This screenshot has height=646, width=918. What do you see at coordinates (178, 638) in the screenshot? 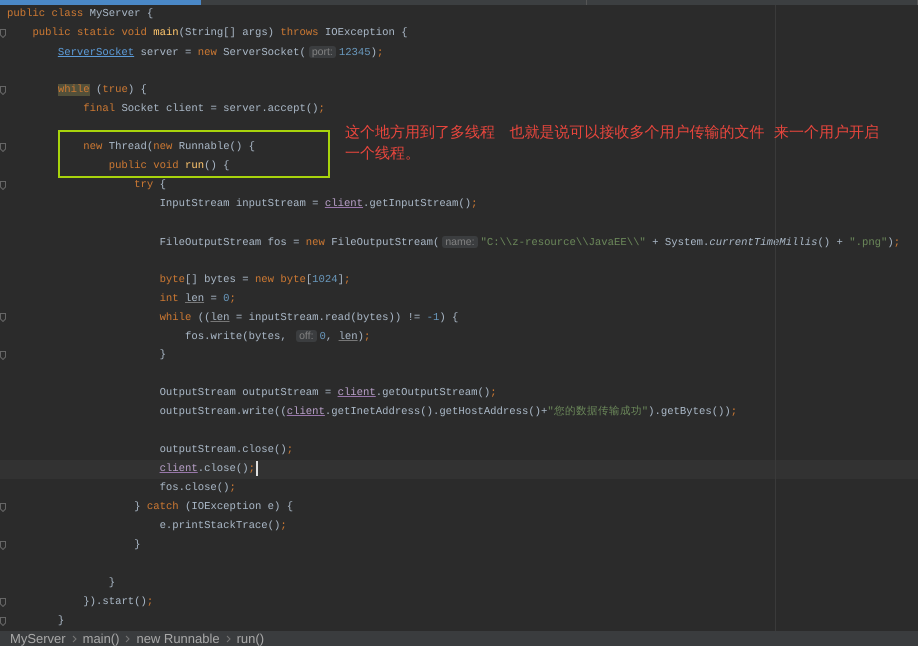
I see `breadcrumb-item: new Runnable` at bounding box center [178, 638].